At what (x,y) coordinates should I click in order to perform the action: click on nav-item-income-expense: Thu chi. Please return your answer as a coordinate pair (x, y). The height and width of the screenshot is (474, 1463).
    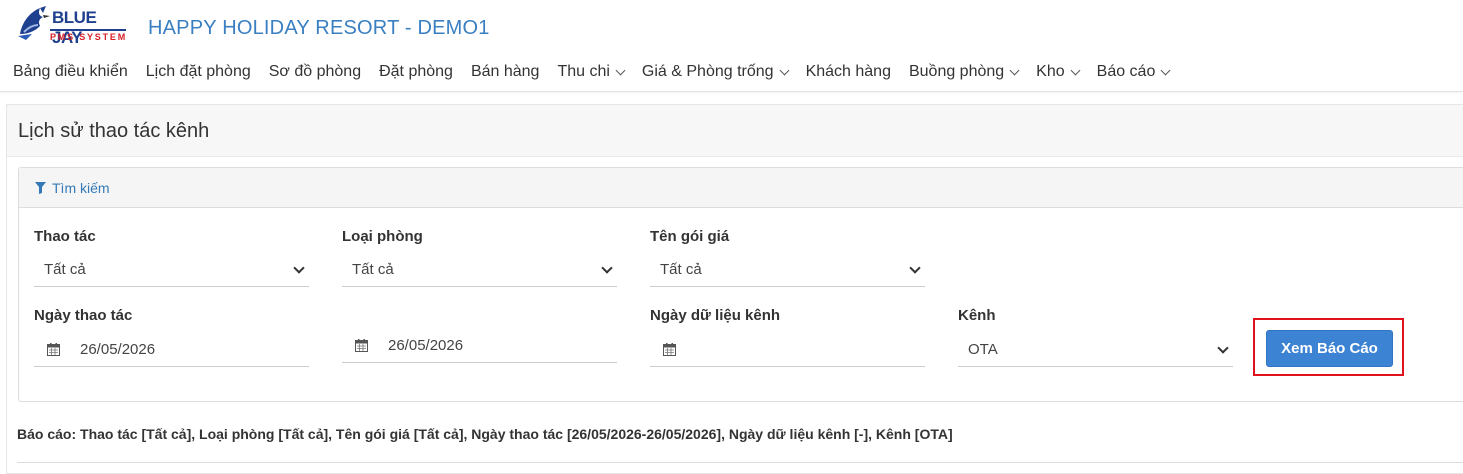
    Looking at the image, I should click on (591, 72).